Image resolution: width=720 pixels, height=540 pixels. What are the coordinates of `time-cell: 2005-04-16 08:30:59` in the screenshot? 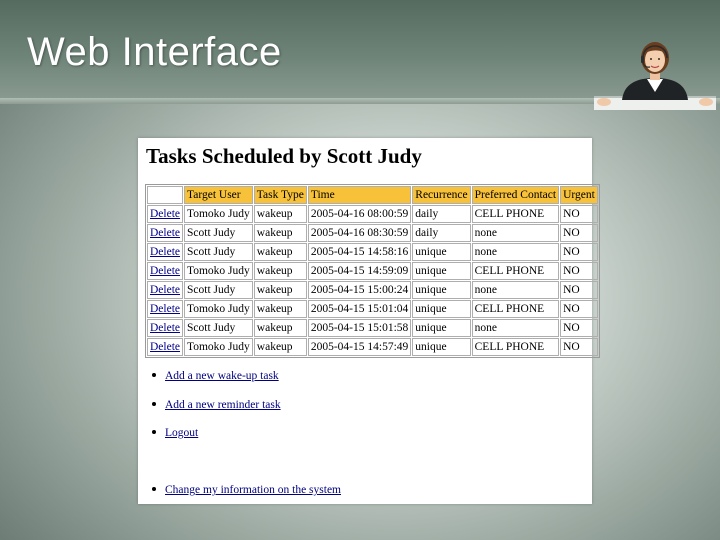 It's located at (359, 233).